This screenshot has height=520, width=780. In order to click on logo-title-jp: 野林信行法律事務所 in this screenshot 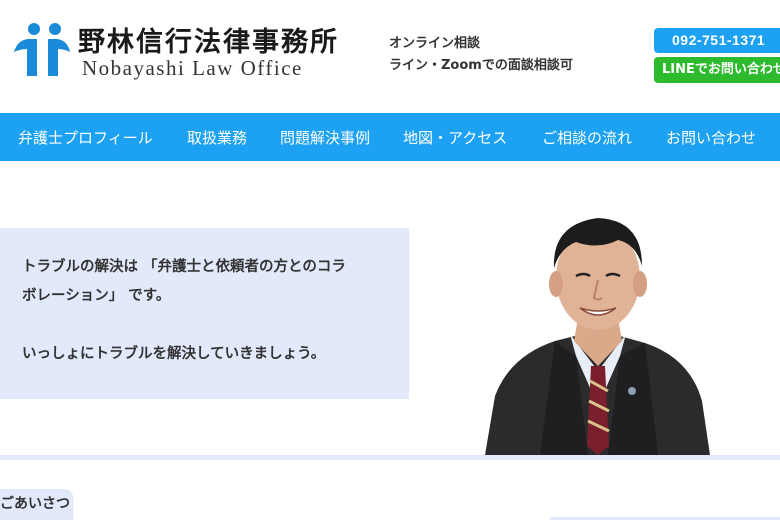, I will do `click(208, 42)`.